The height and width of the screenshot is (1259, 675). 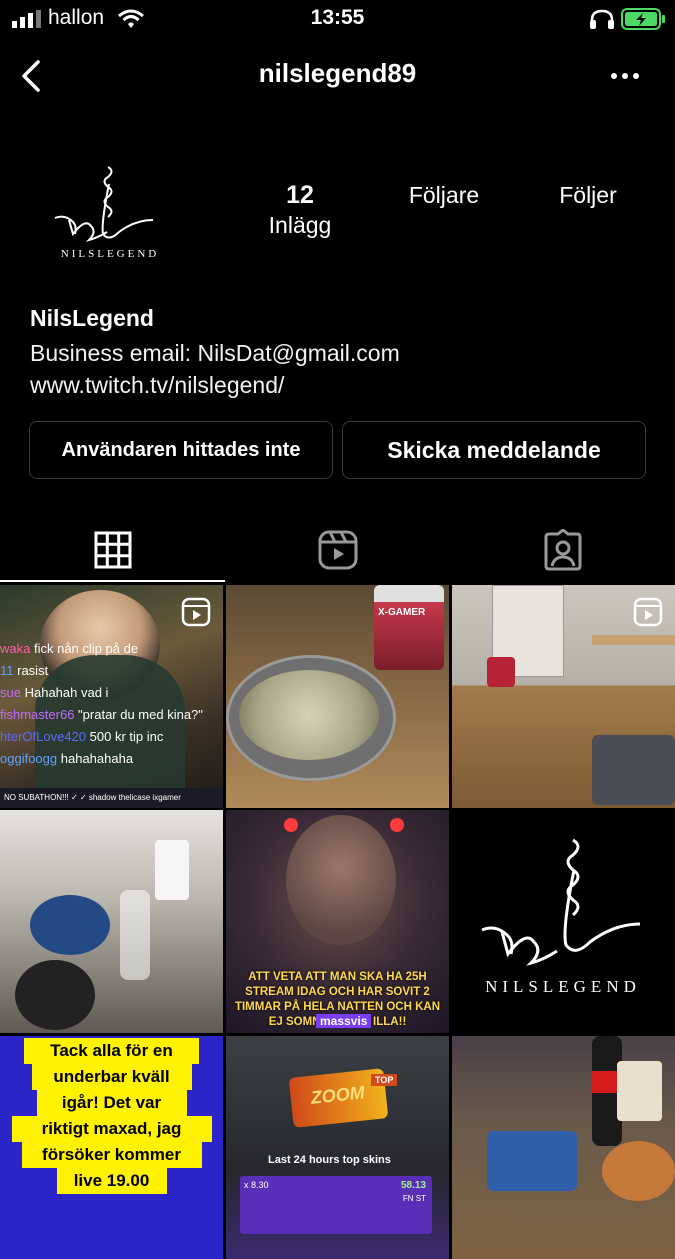 What do you see at coordinates (638, 1171) in the screenshot?
I see `post-food` at bounding box center [638, 1171].